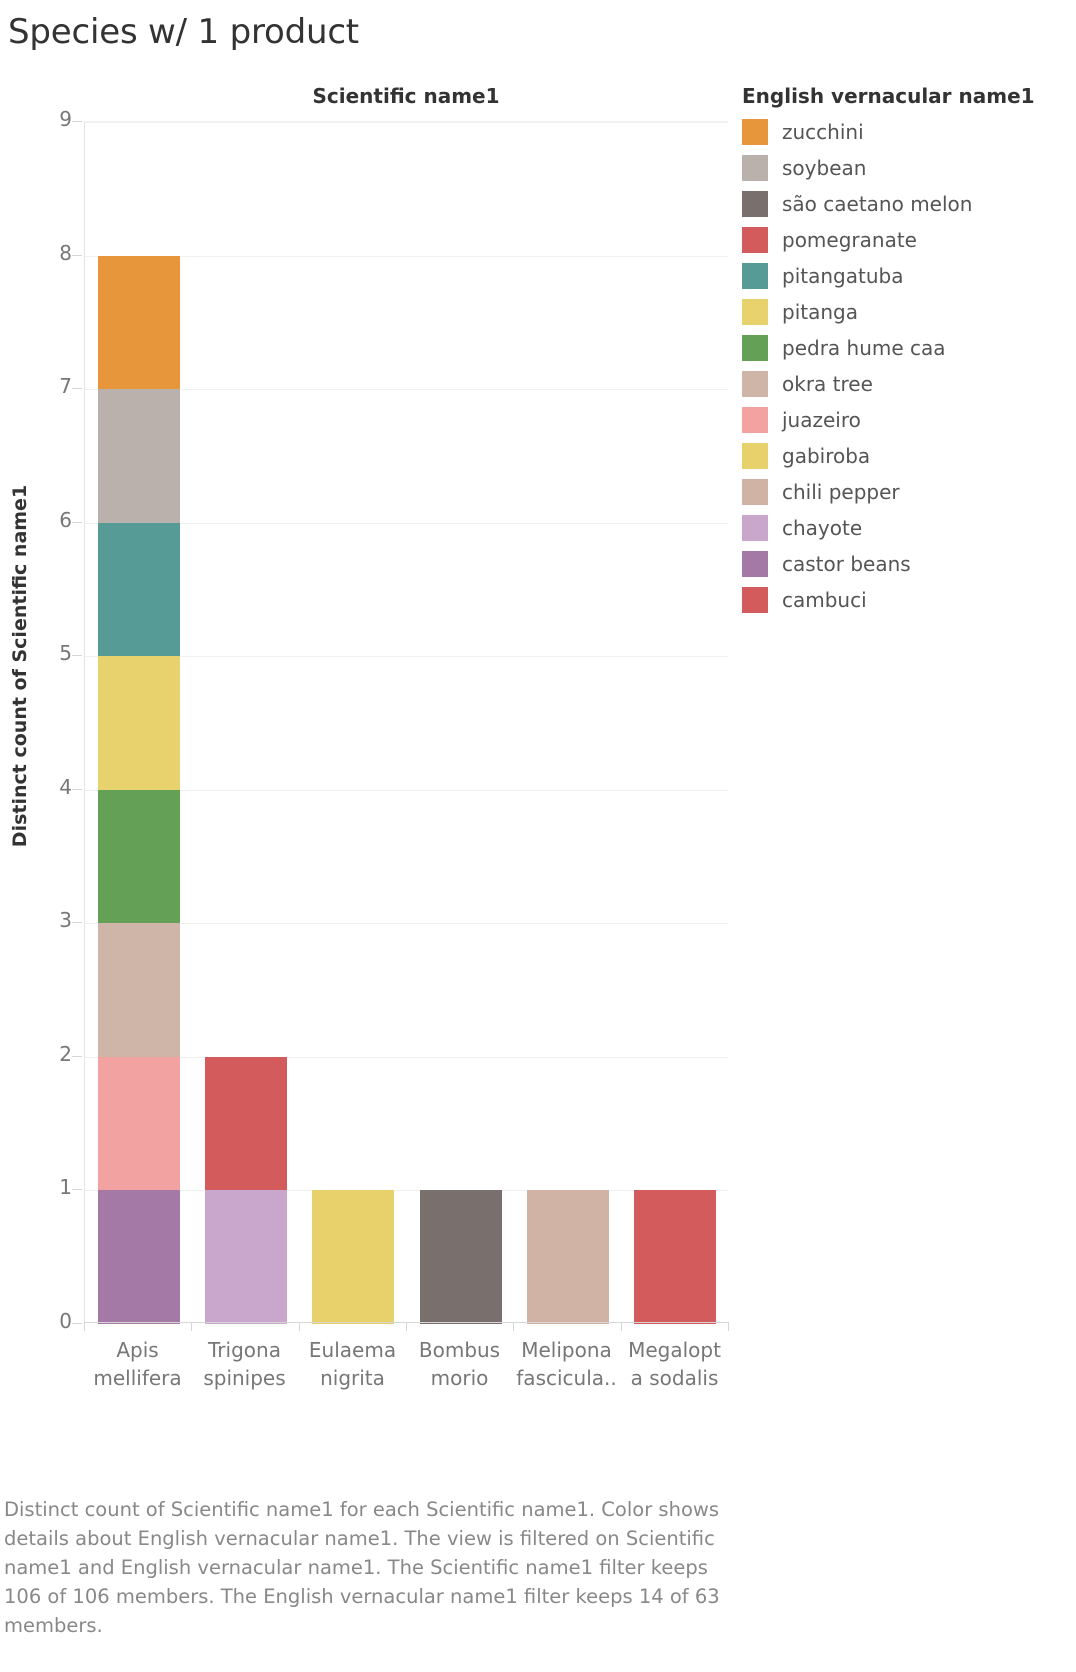 This screenshot has width=1076, height=1672. Describe the element at coordinates (459, 1378) in the screenshot. I see `x-axis-tick-label-line: morio` at that location.